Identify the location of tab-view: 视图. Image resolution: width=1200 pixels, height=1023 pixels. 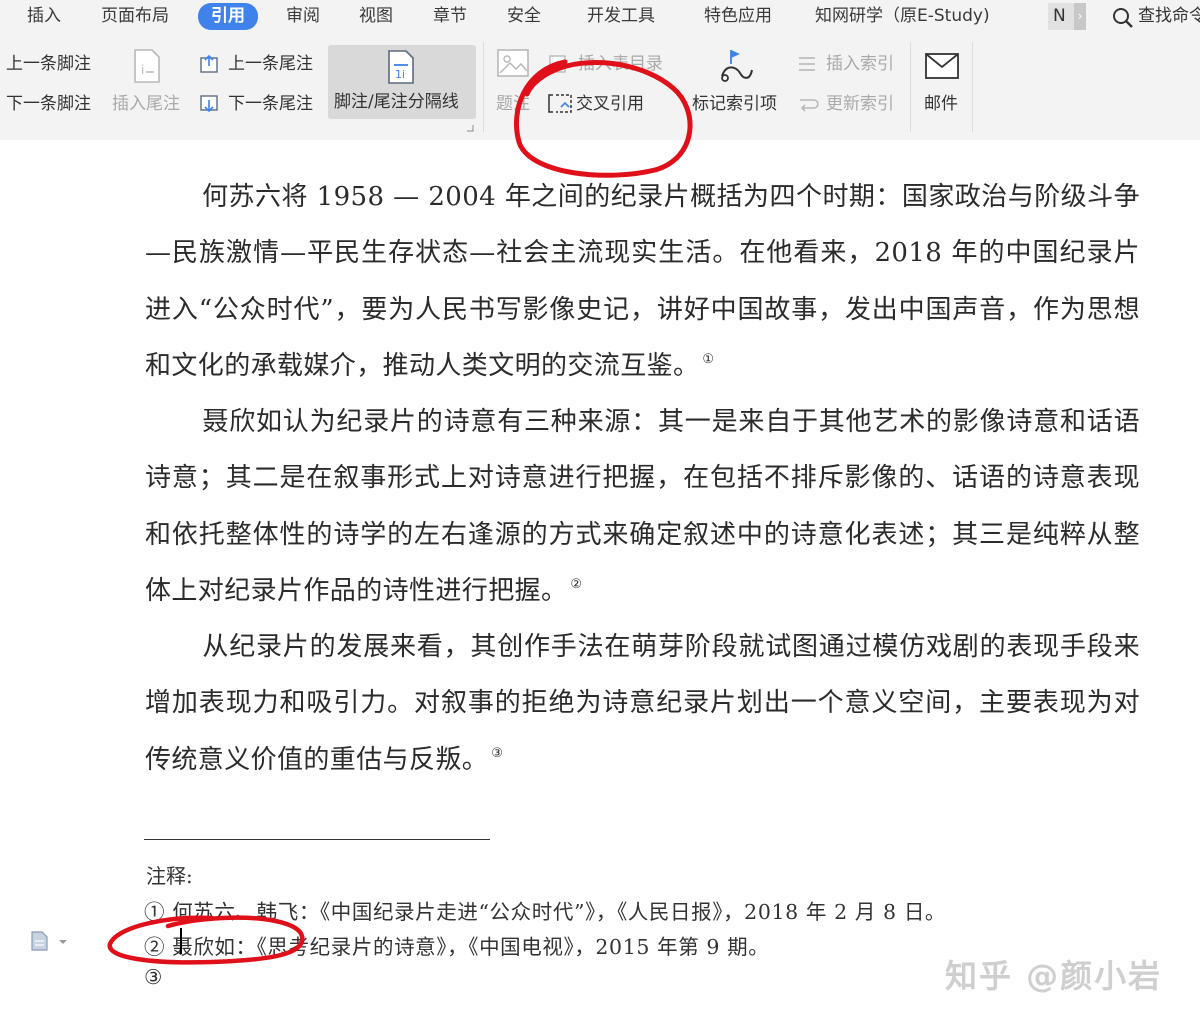
(376, 16).